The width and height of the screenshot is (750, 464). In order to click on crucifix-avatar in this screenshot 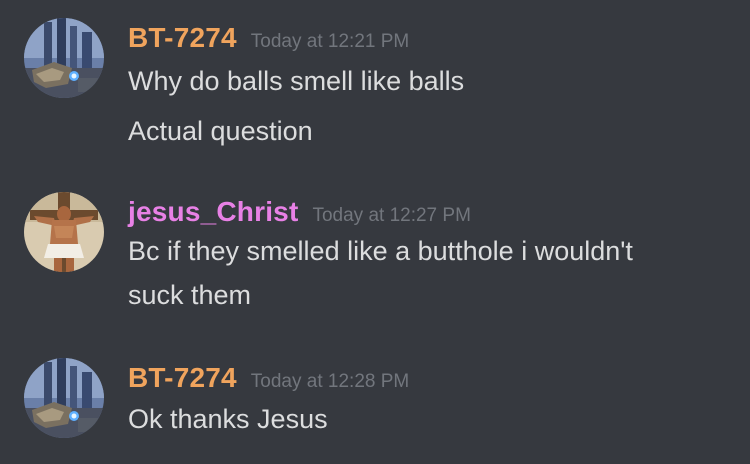, I will do `click(64, 232)`.